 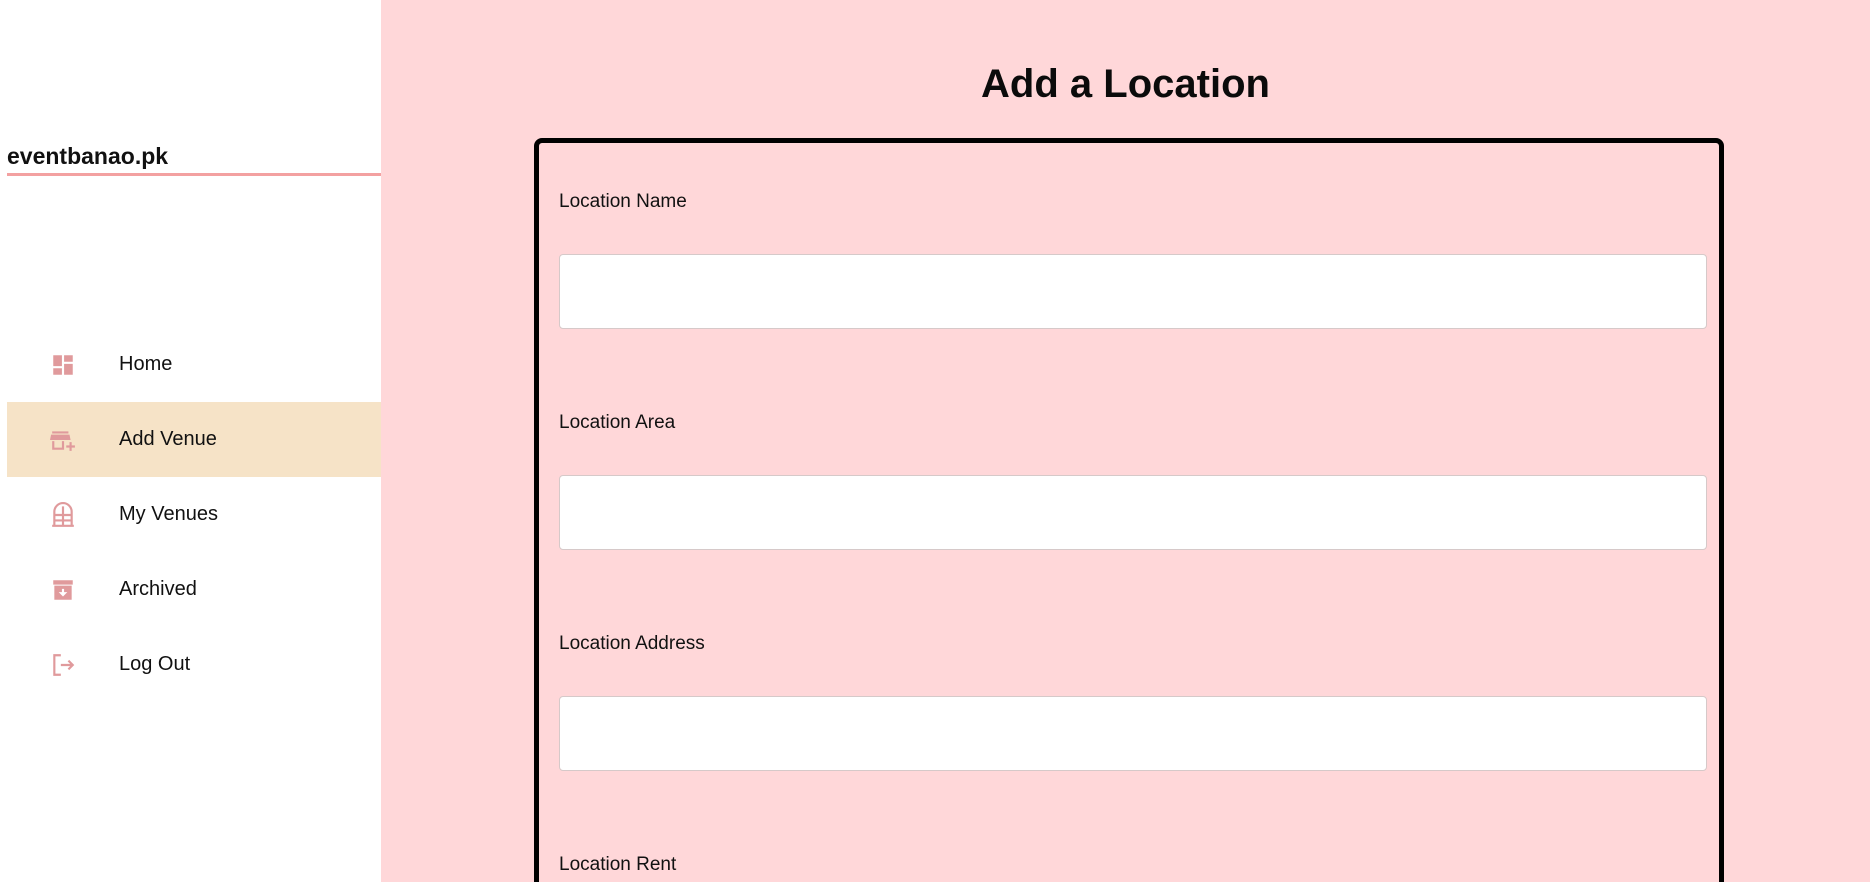 I want to click on add-business-icon, so click(x=63, y=440).